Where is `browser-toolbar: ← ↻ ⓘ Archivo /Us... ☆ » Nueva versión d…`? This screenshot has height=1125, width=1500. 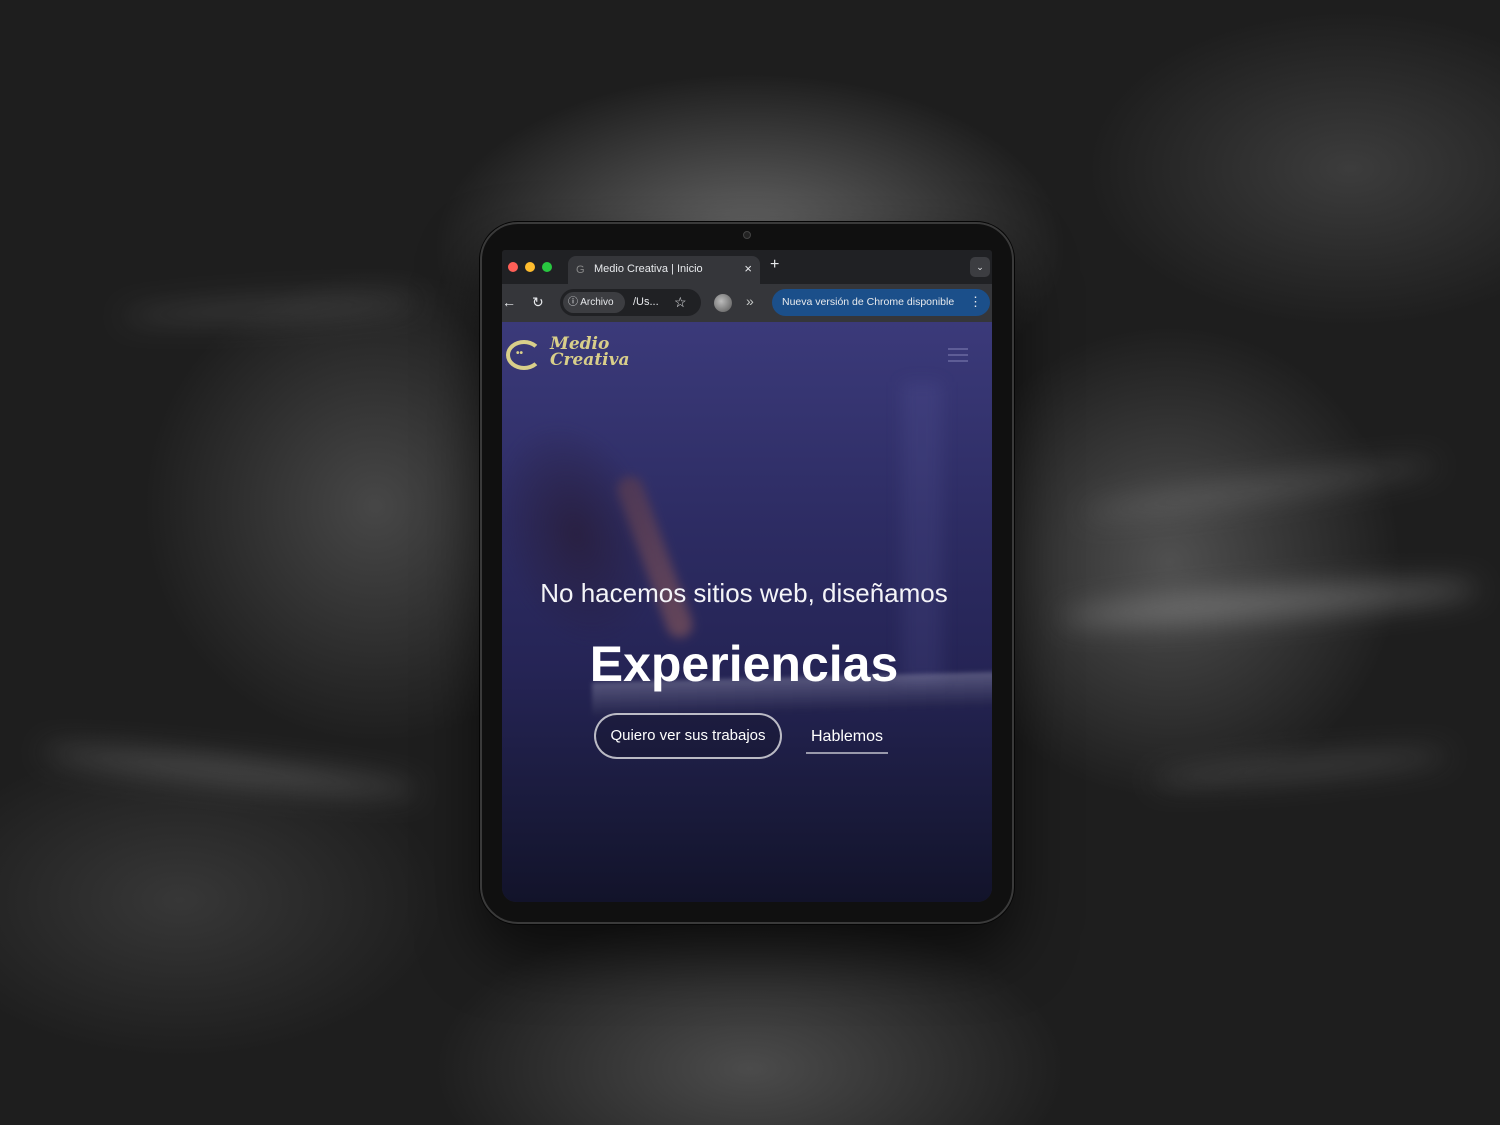 browser-toolbar: ← ↻ ⓘ Archivo /Us... ☆ » Nueva versión d… is located at coordinates (747, 303).